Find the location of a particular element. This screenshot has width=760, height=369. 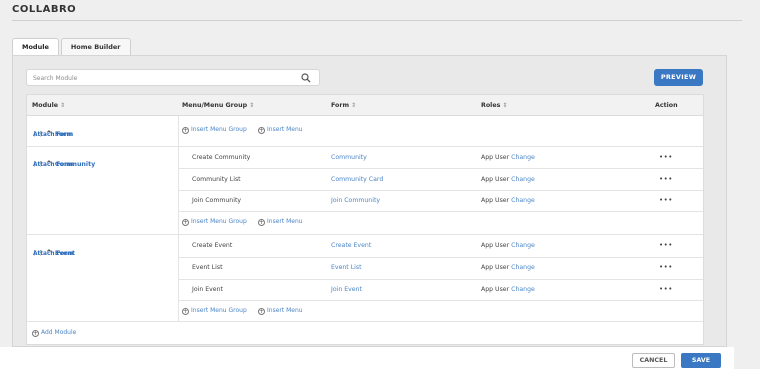

footer-bar is located at coordinates (367, 358).